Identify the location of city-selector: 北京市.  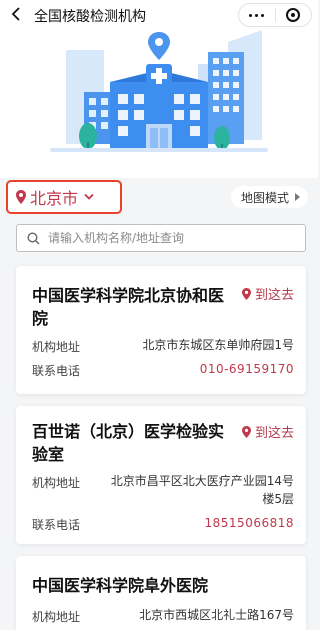
(64, 197).